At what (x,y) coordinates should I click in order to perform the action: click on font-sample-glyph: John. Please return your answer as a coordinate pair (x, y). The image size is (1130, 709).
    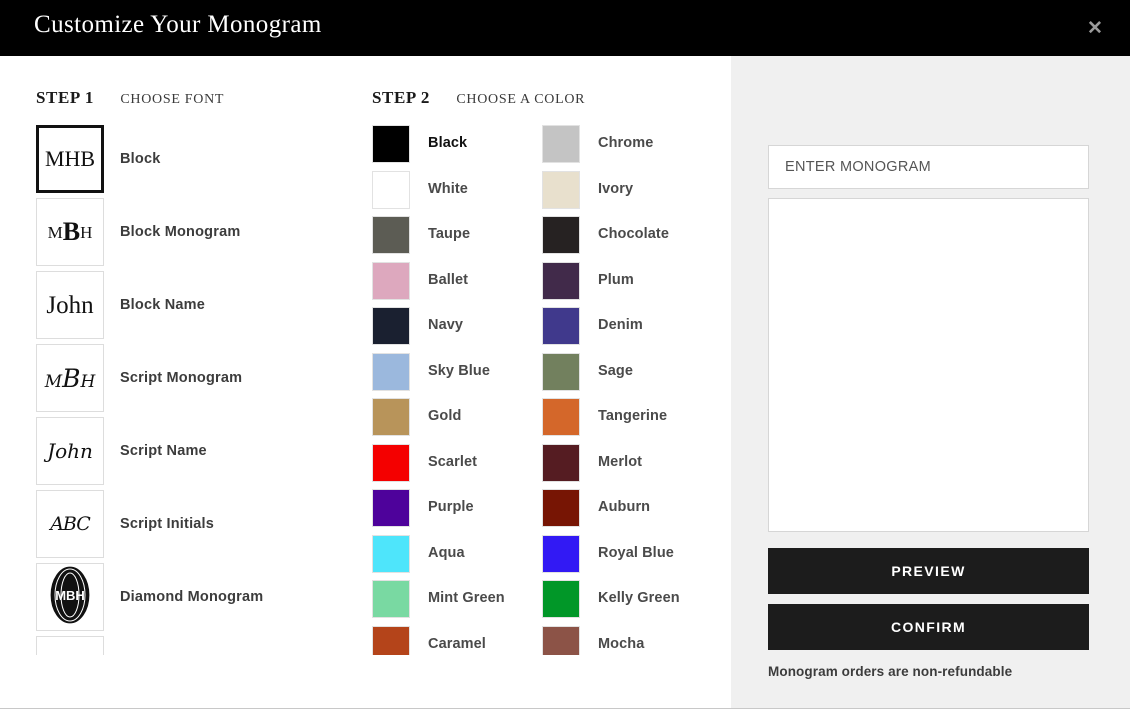
    Looking at the image, I should click on (70, 451).